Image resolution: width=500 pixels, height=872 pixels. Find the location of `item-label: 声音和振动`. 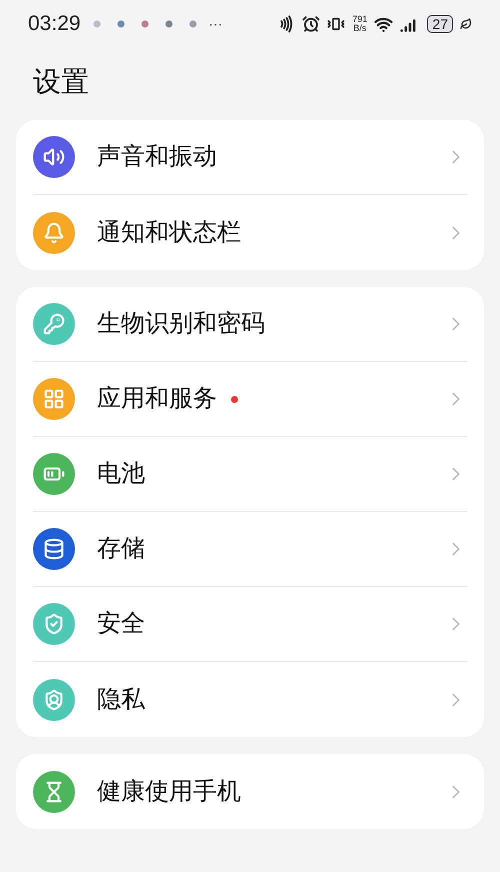

item-label: 声音和振动 is located at coordinates (157, 157).